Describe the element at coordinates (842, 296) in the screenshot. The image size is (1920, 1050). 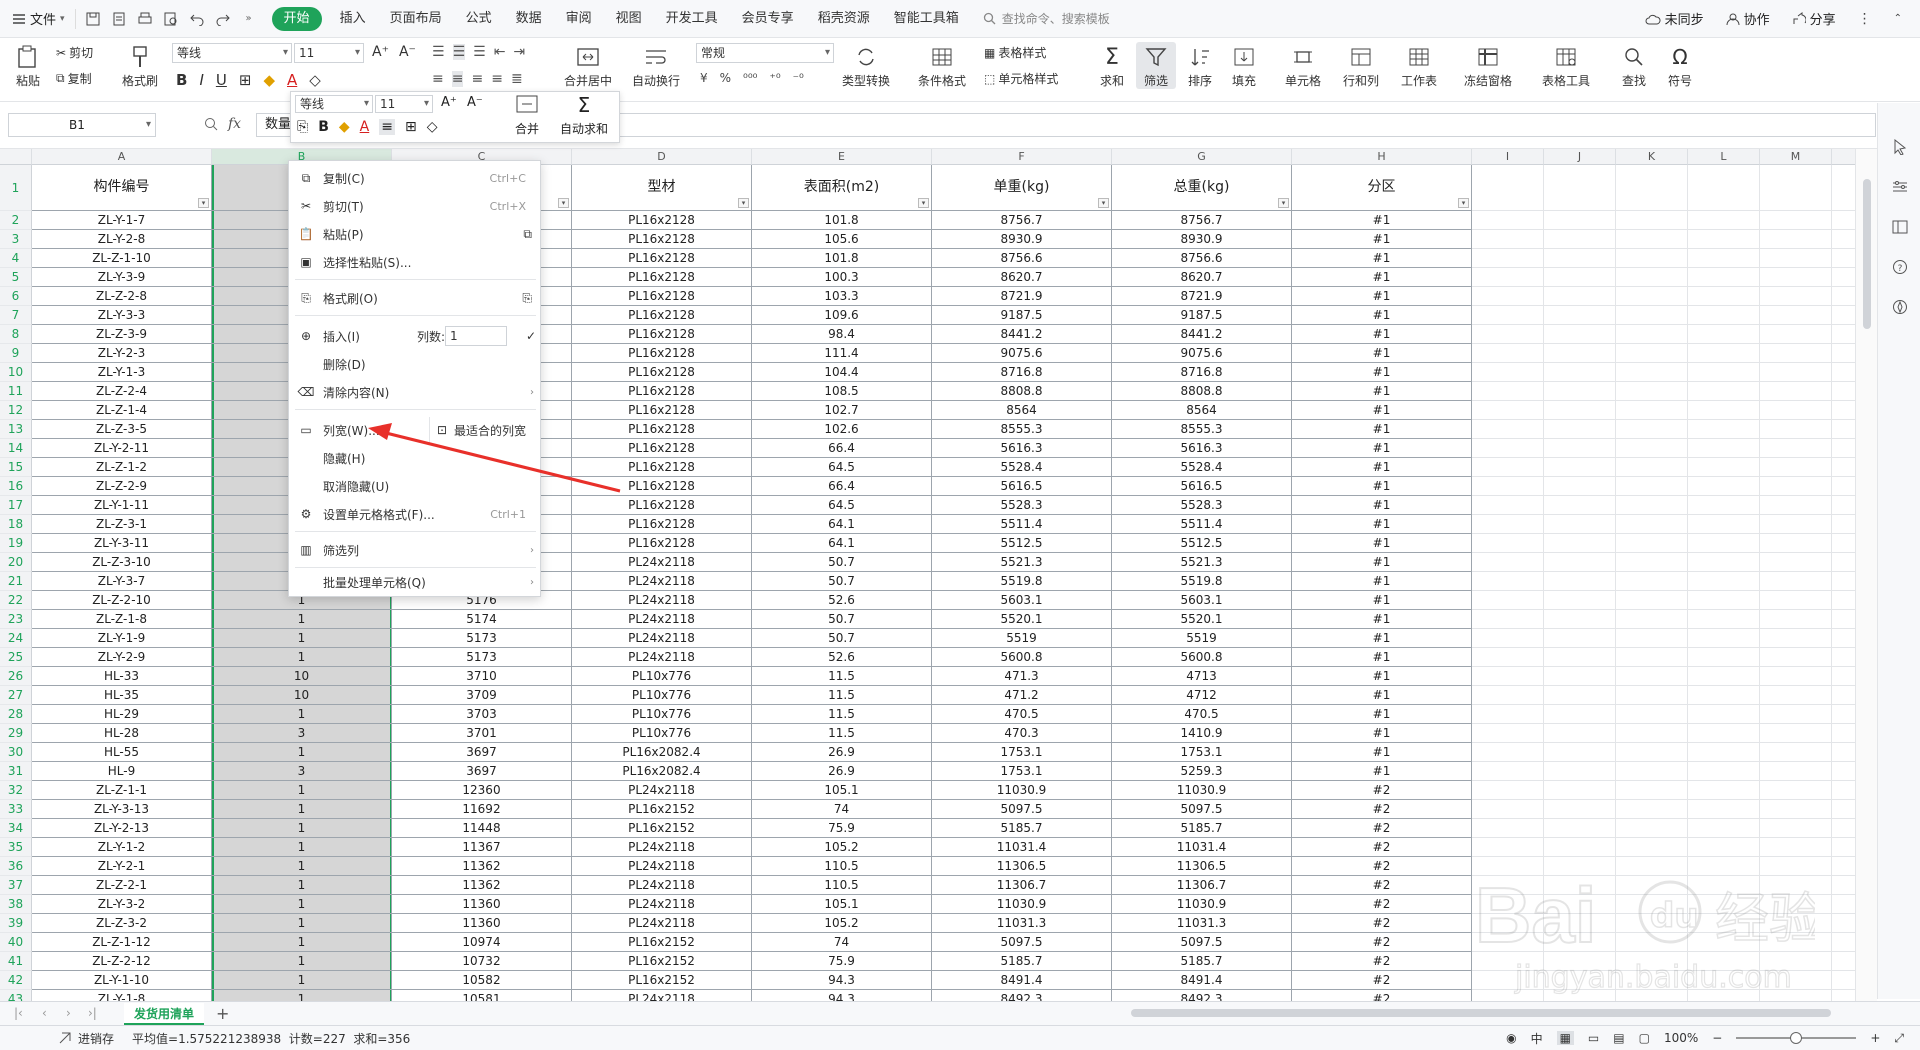
I see `table-cell: 103.3` at that location.